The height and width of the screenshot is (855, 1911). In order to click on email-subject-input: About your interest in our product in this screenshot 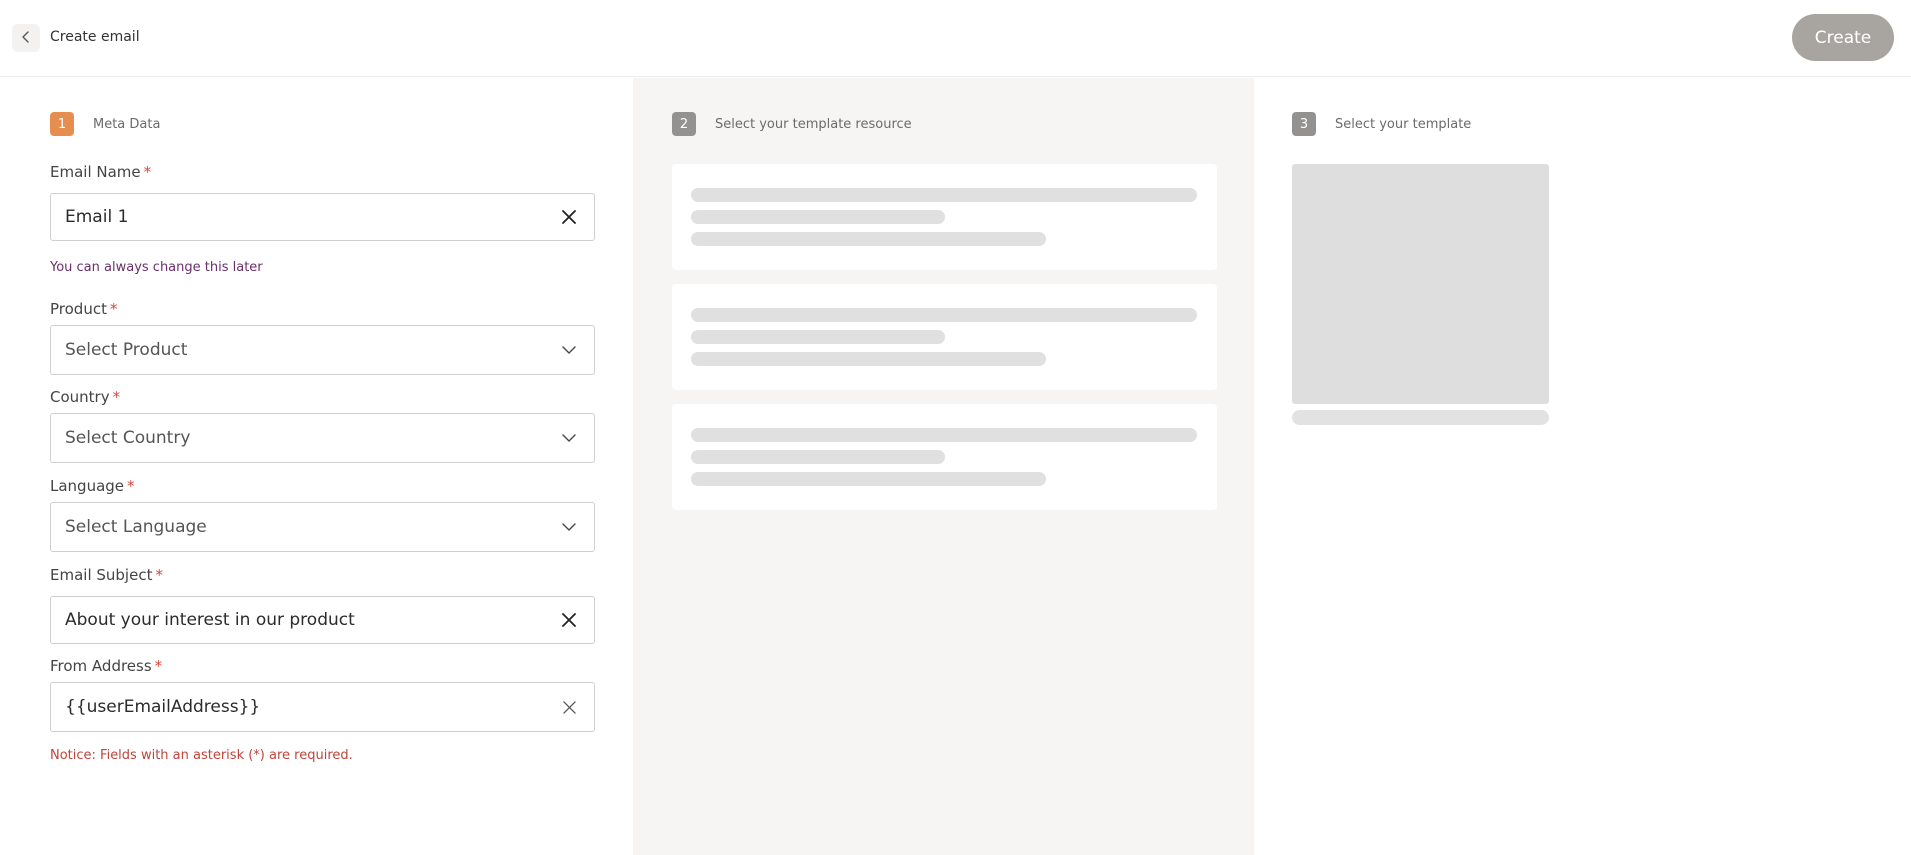, I will do `click(322, 620)`.